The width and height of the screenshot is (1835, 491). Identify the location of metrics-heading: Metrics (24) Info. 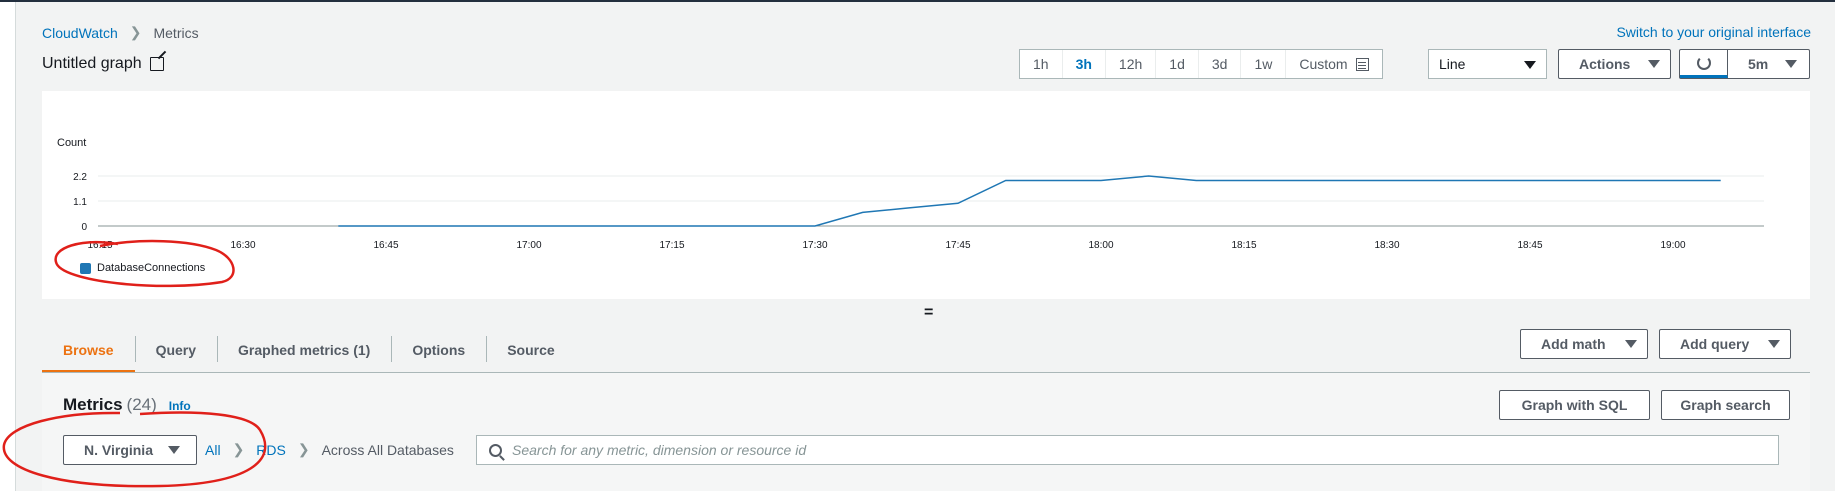
(127, 405).